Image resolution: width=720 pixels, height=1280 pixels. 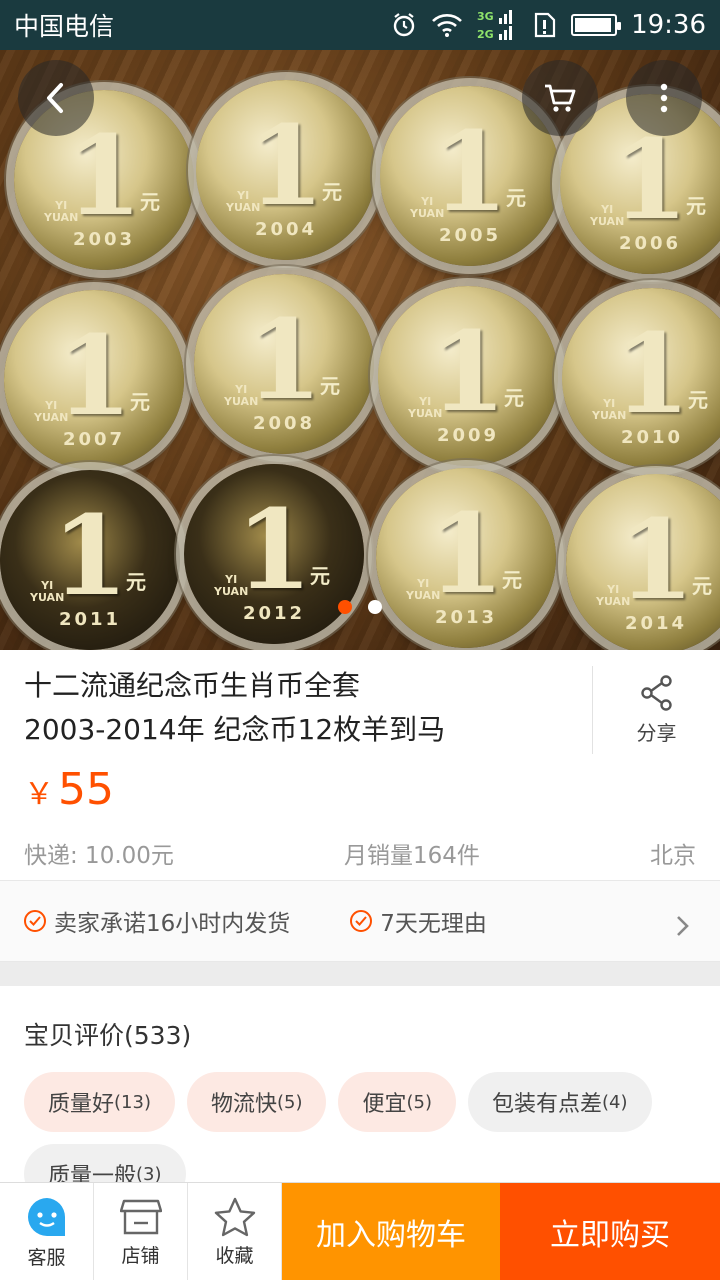 What do you see at coordinates (105, 1163) in the screenshot?
I see `review-tag: 质量一般 (3)` at bounding box center [105, 1163].